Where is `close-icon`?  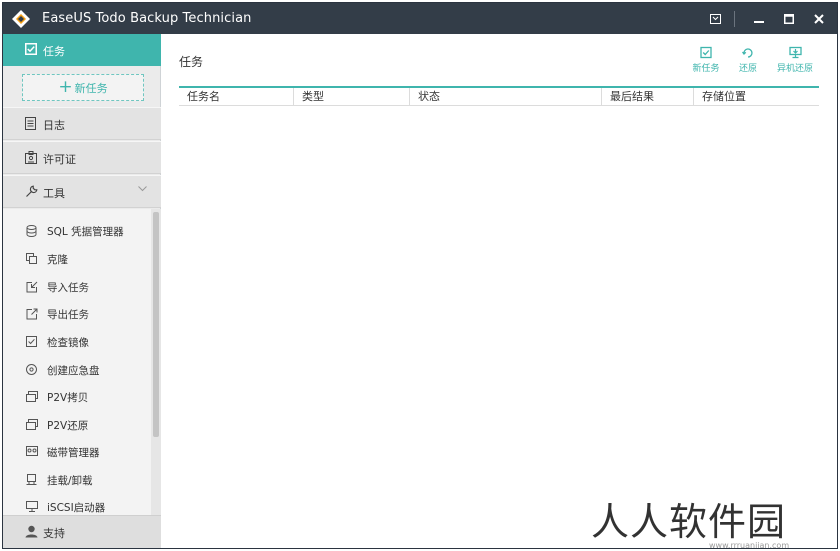 close-icon is located at coordinates (819, 18).